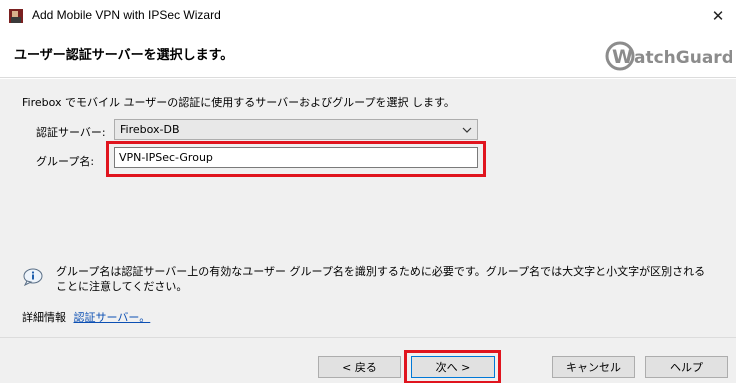 This screenshot has width=736, height=383. What do you see at coordinates (359, 367) in the screenshot?
I see `back-button: < 戻る` at bounding box center [359, 367].